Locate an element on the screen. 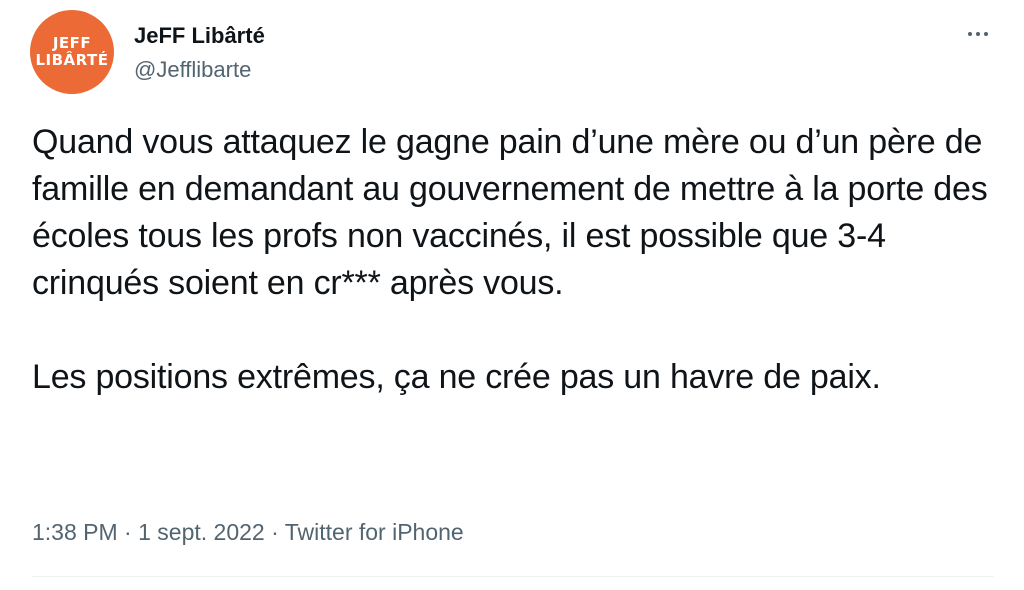  more-options-button is located at coordinates (978, 34).